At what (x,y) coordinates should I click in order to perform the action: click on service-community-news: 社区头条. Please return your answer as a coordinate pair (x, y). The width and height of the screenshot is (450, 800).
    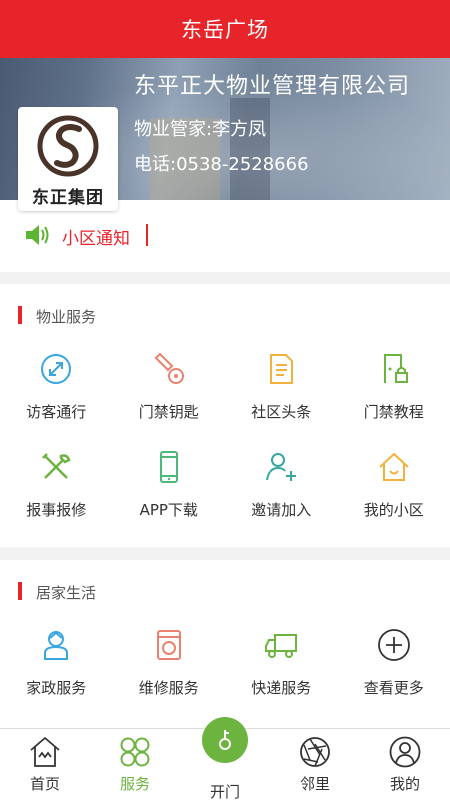
    Looking at the image, I should click on (281, 383).